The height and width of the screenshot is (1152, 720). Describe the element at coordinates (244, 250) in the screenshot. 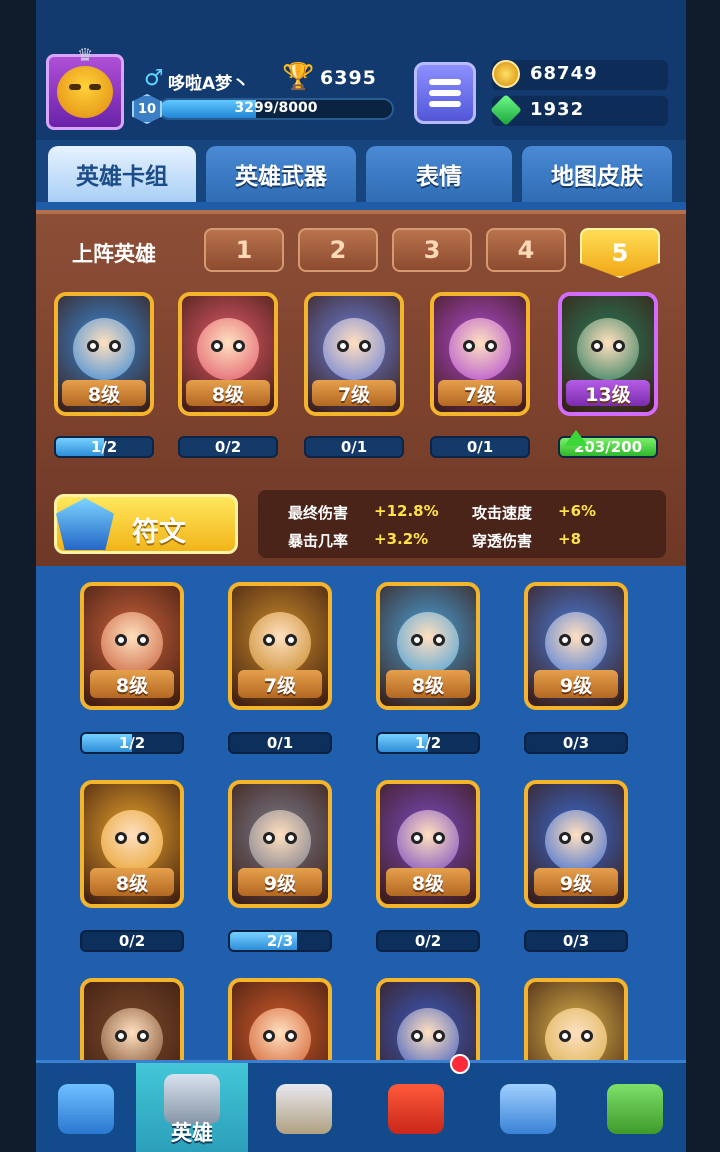

I see `deck-slot-1: 1` at that location.